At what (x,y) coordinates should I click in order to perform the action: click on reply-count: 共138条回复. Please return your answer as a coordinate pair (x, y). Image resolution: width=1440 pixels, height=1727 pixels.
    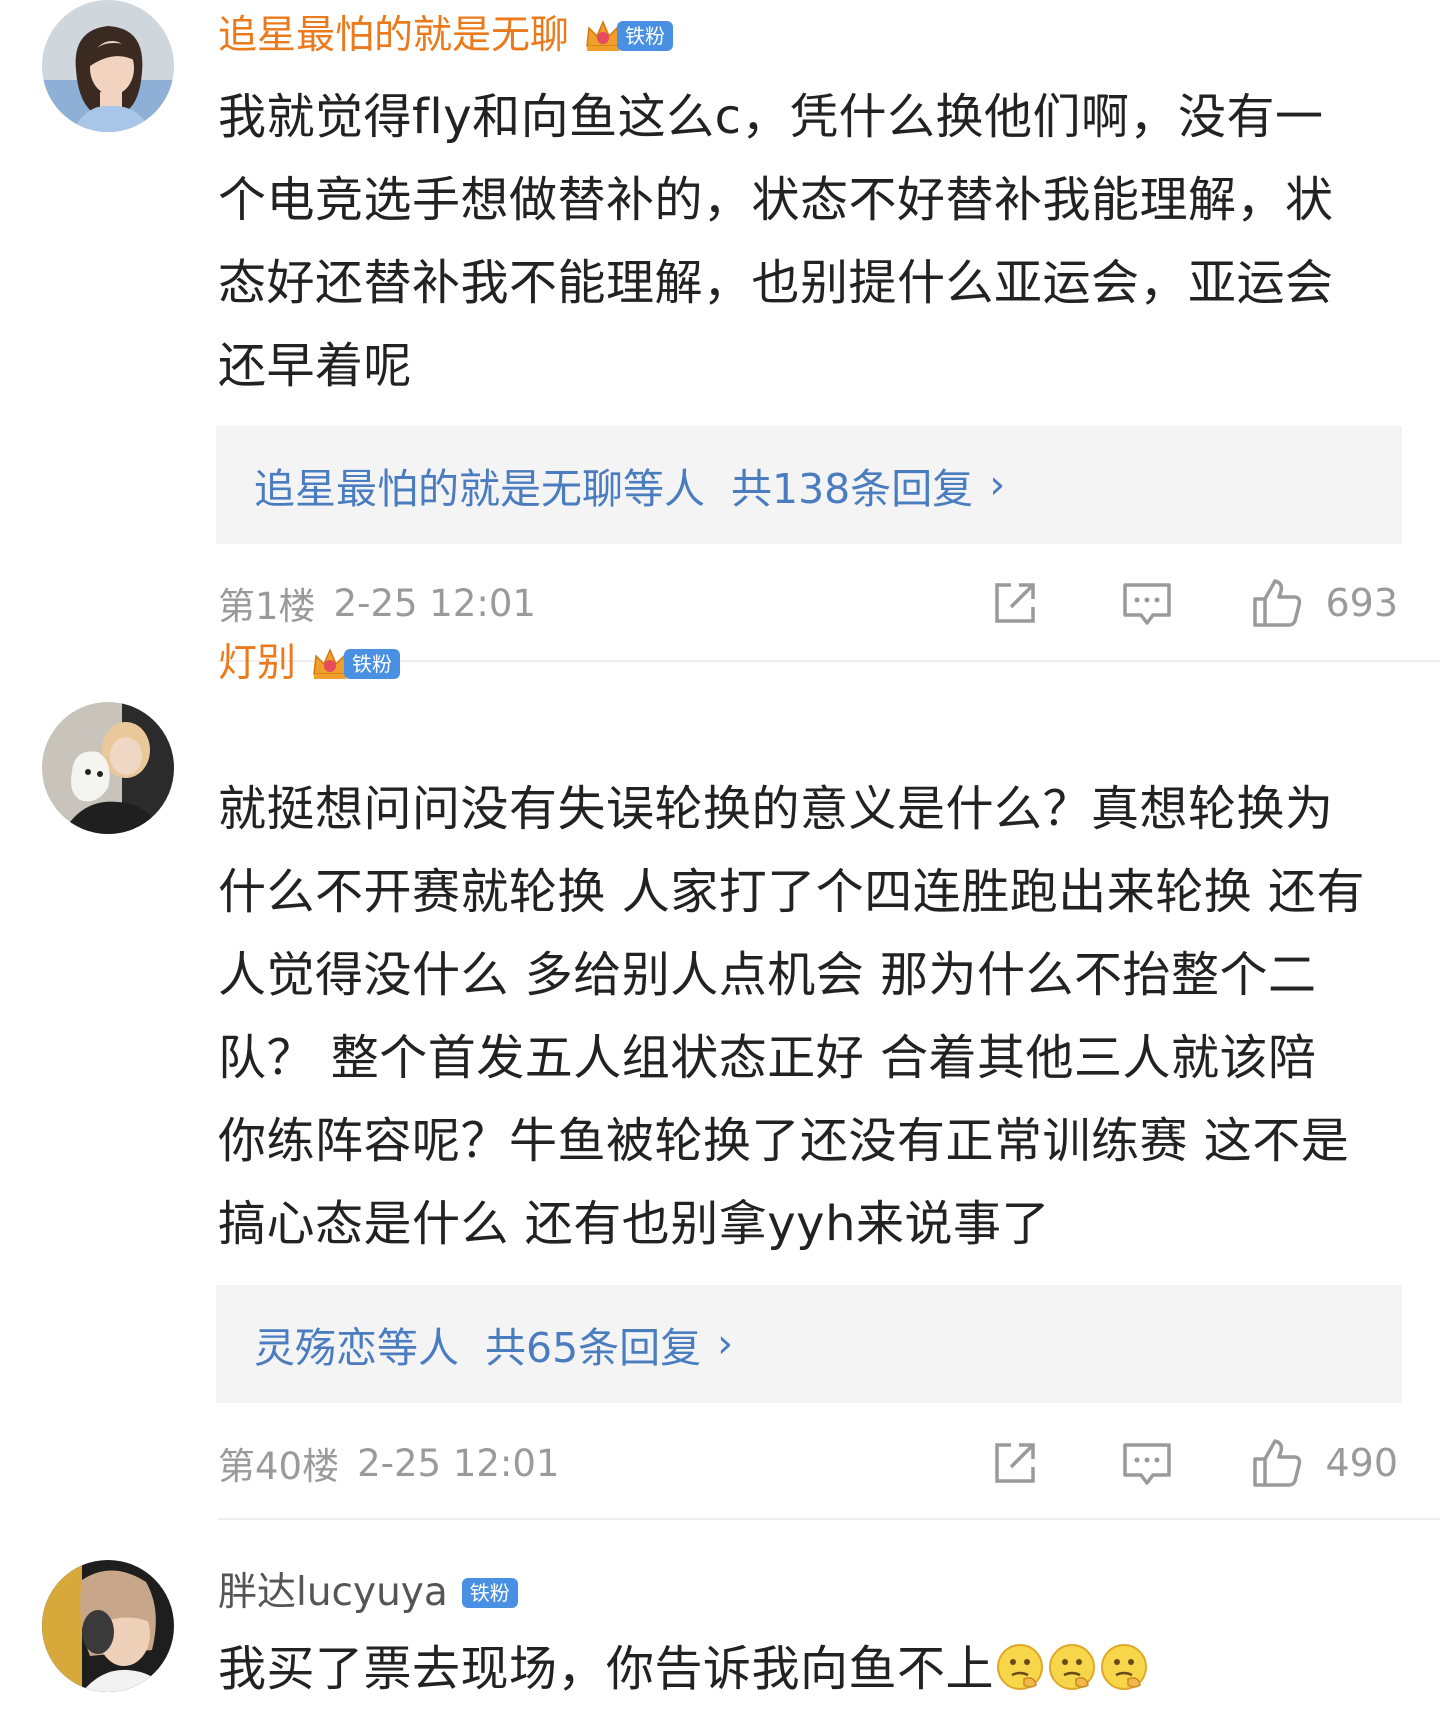
    Looking at the image, I should click on (852, 489).